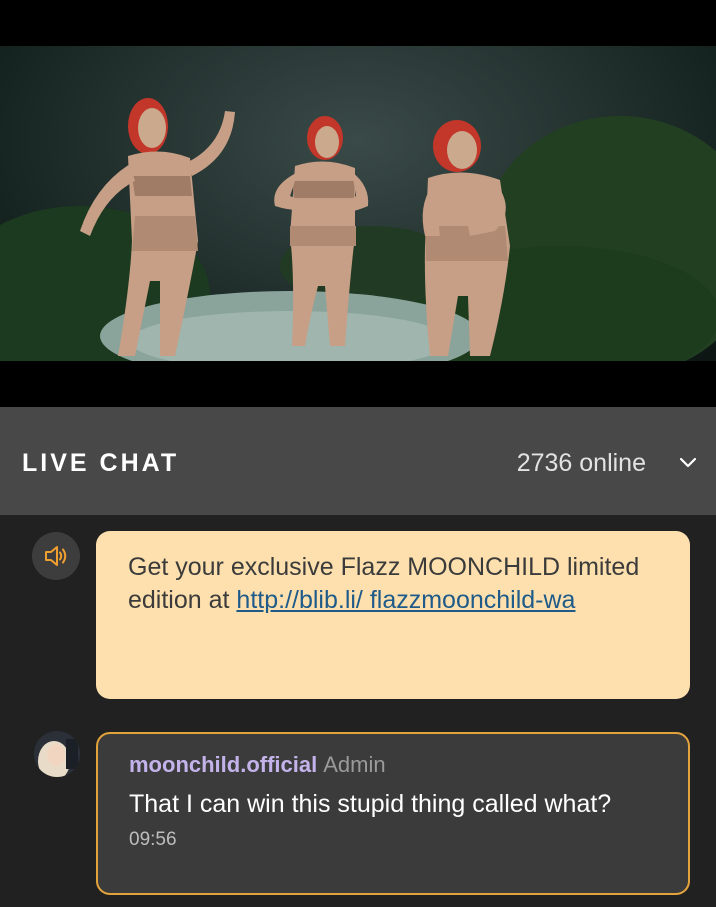  I want to click on message-username: moonchild.official, so click(223, 764).